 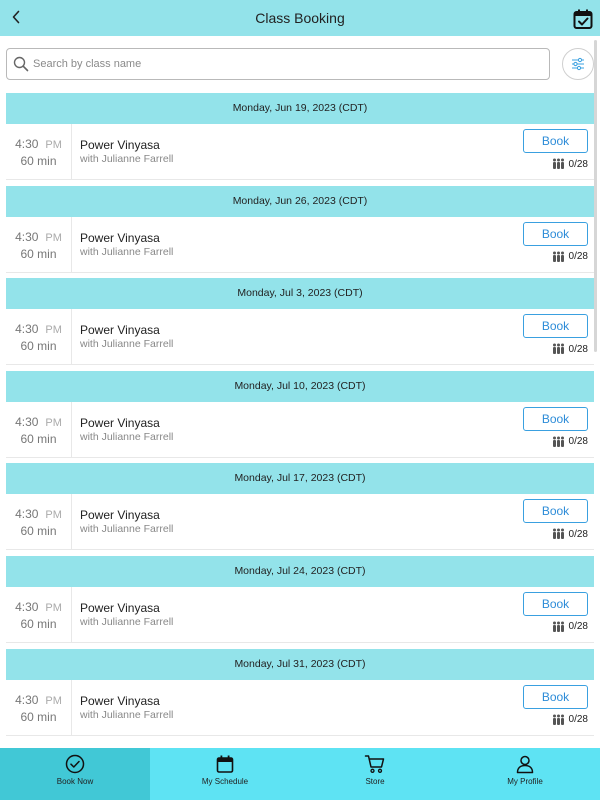 I want to click on search-box, so click(x=278, y=64).